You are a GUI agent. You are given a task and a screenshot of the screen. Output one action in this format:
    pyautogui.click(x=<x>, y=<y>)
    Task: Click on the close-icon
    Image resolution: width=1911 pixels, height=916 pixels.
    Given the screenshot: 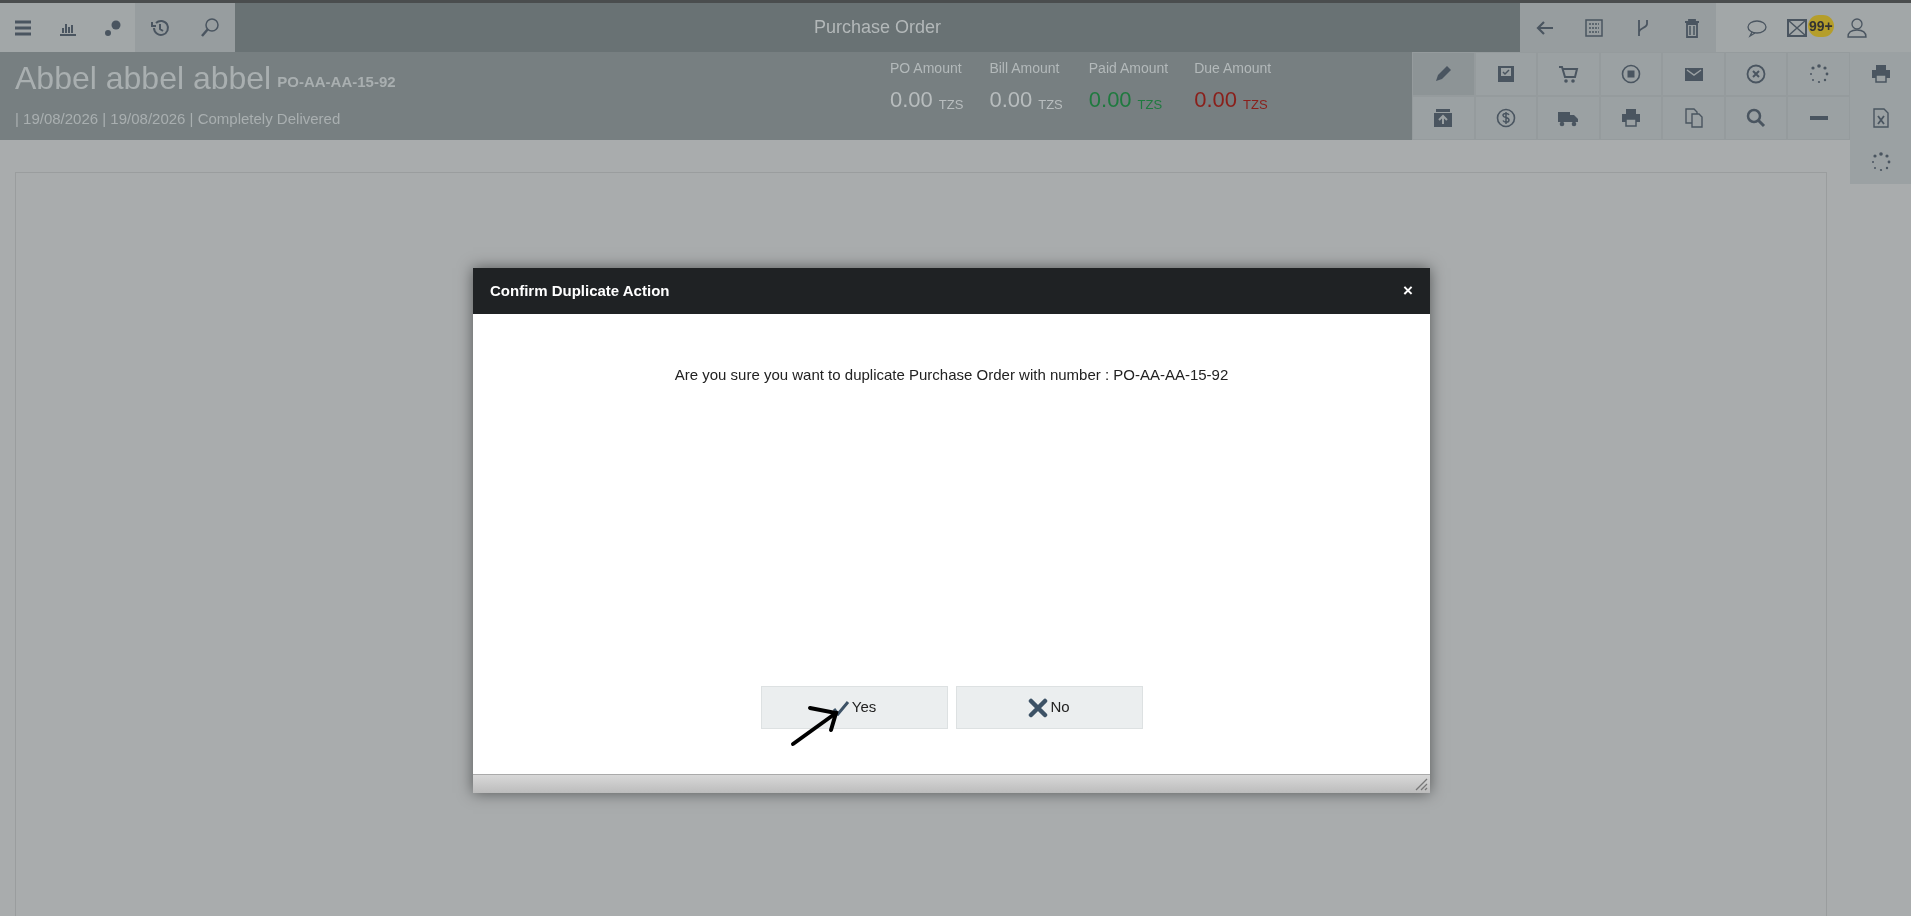 What is the action you would take?
    pyautogui.click(x=1038, y=707)
    